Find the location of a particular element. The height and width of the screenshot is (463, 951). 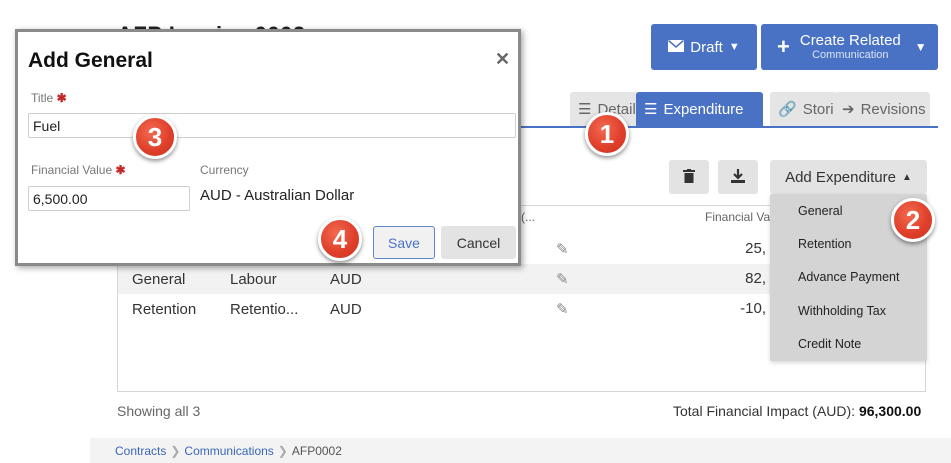

add-expenditure-label: Add Expenditure is located at coordinates (840, 177).